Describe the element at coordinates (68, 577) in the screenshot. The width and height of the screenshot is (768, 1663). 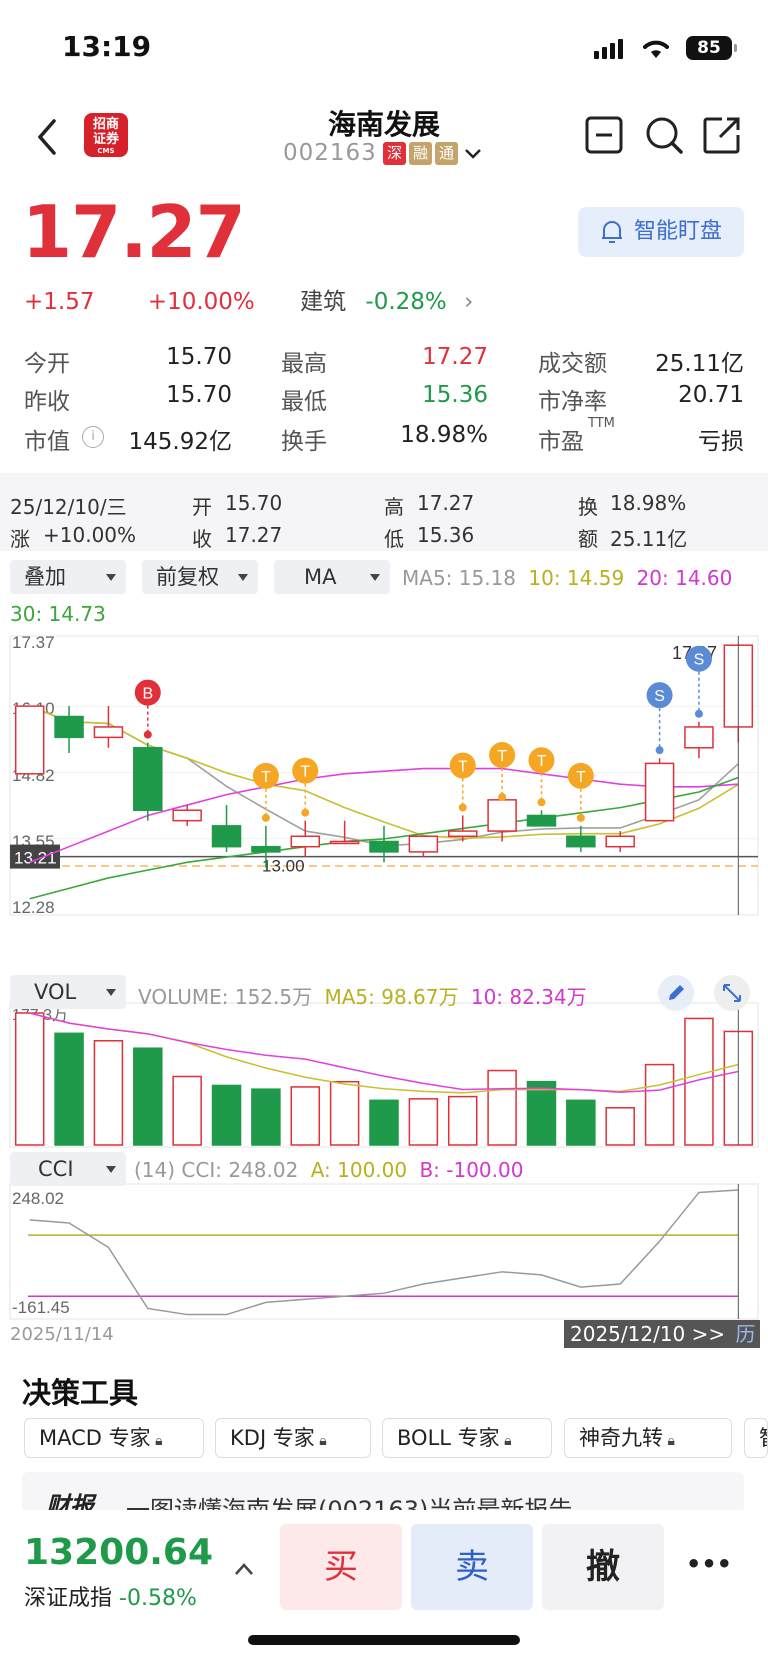
I see `overlay-dropdown: 叠加` at that location.